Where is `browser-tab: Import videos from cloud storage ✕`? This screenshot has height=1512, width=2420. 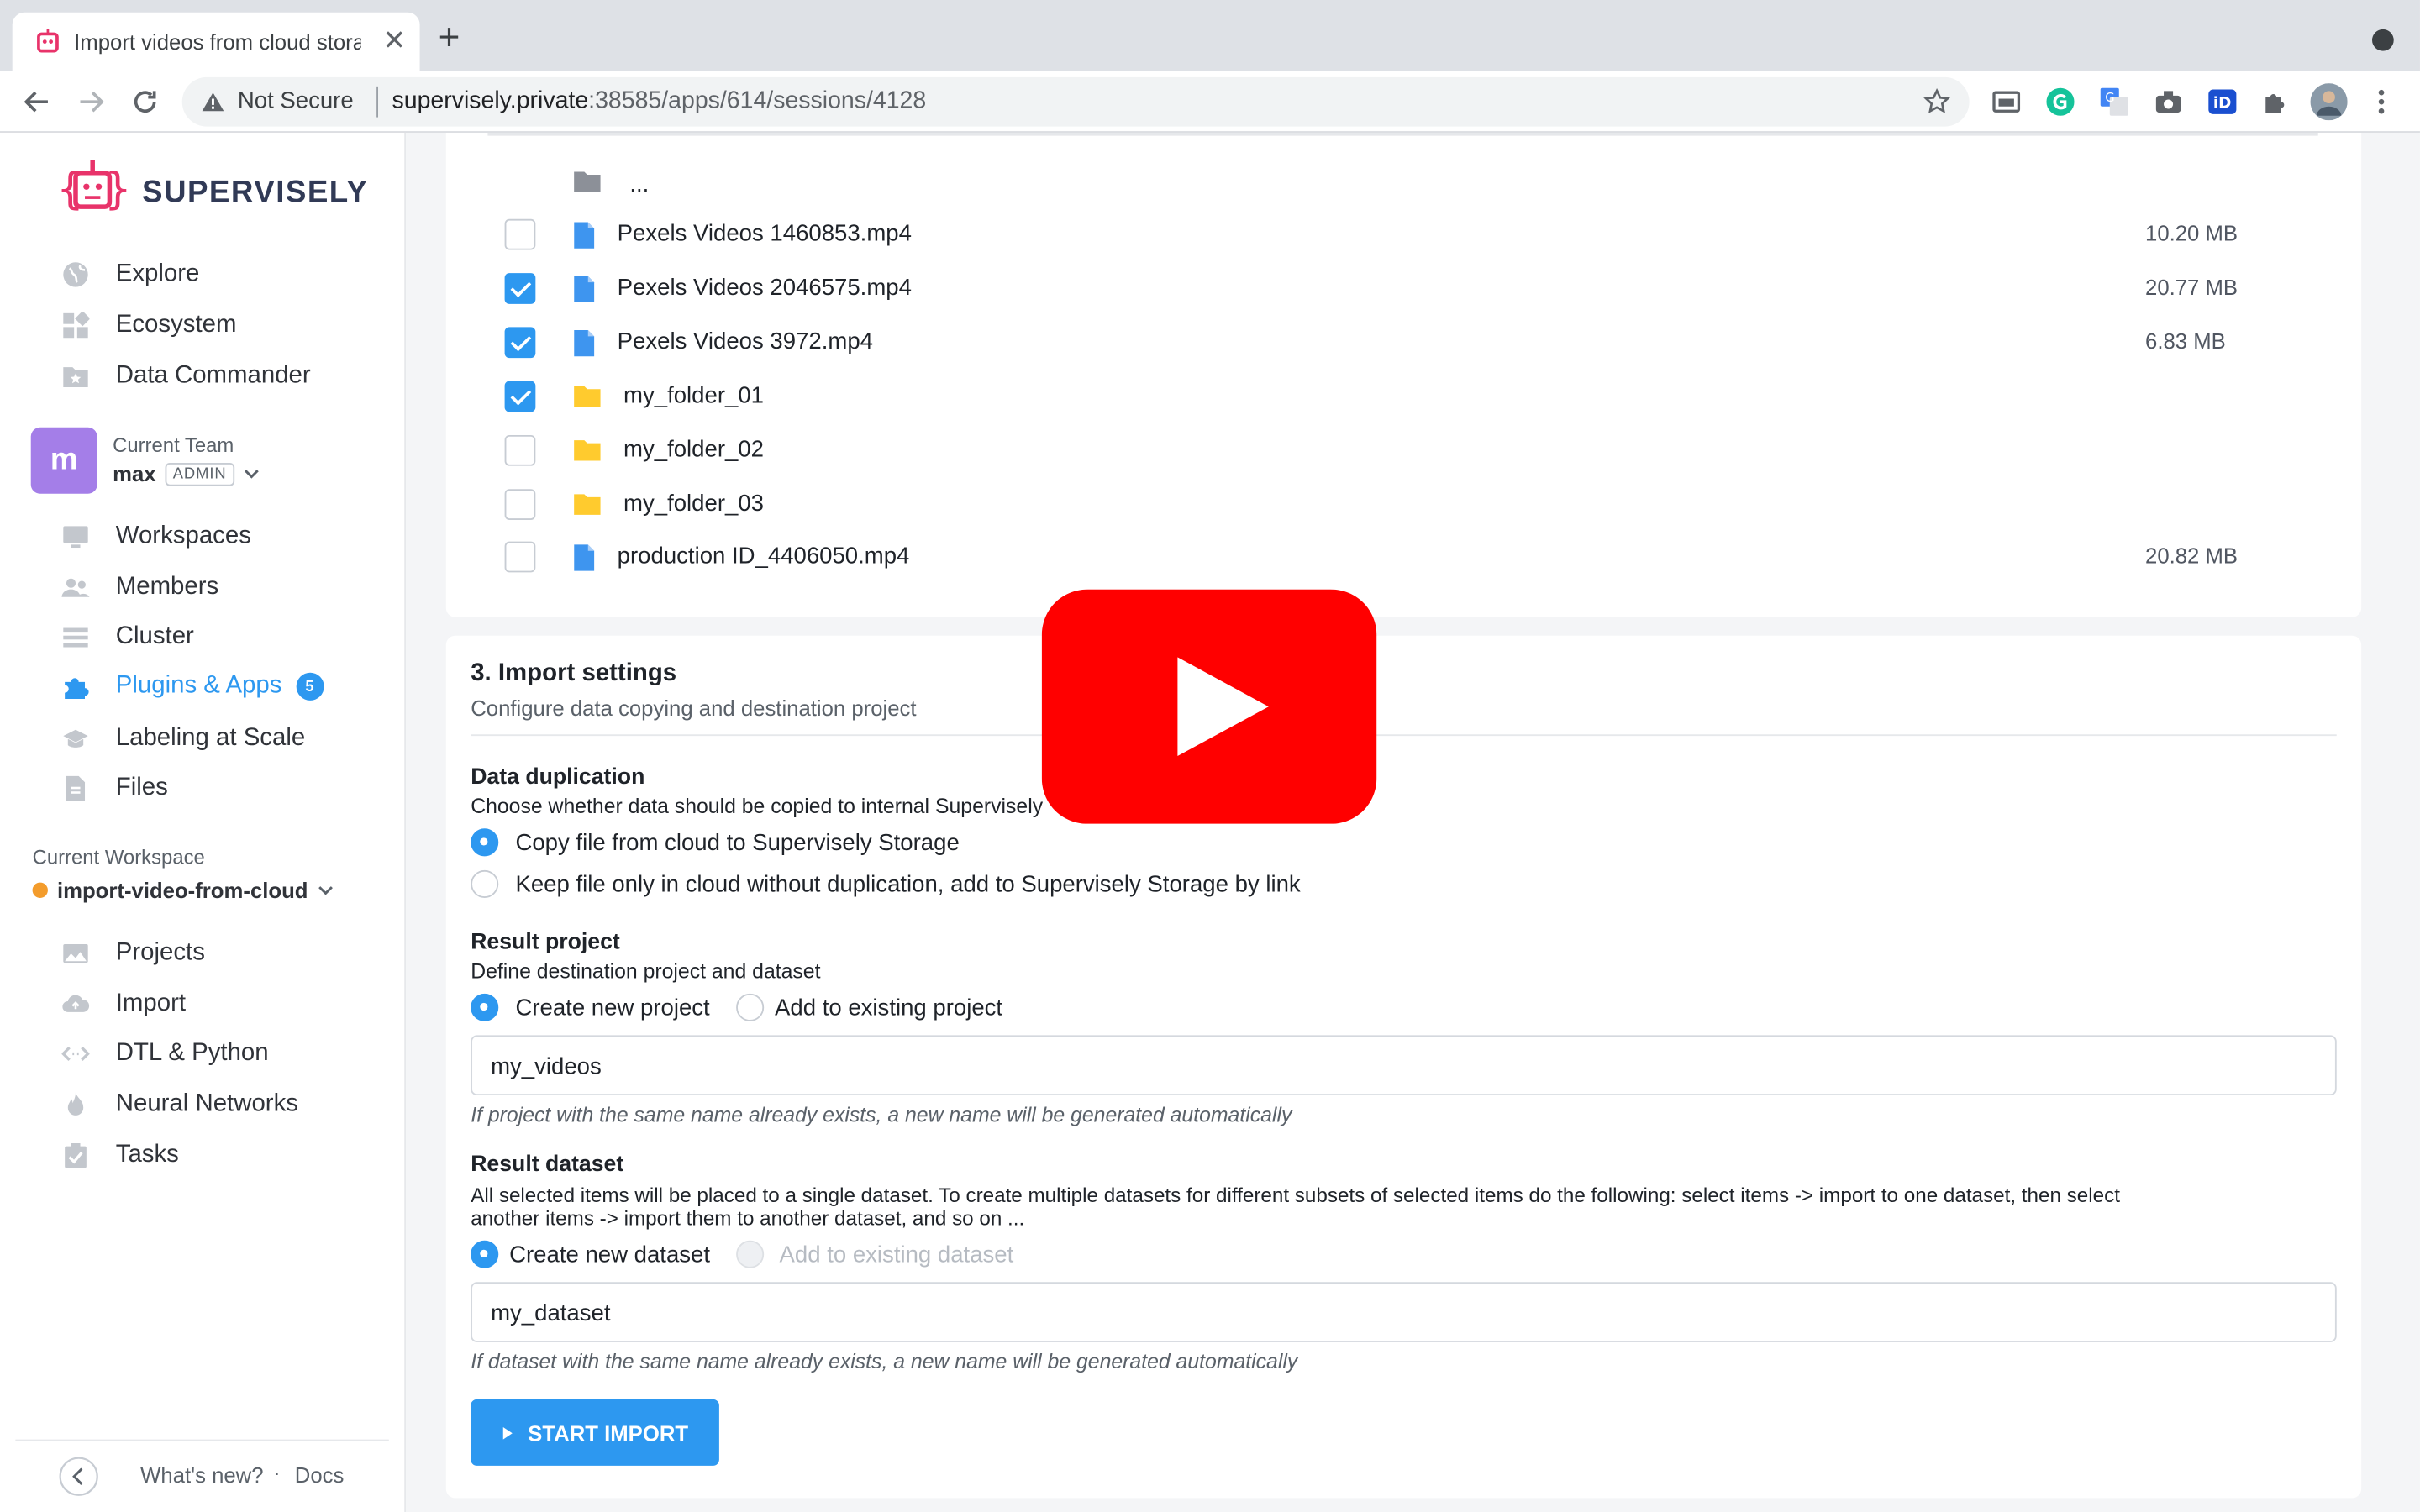
browser-tab: Import videos from cloud storage ✕ is located at coordinates (216, 41).